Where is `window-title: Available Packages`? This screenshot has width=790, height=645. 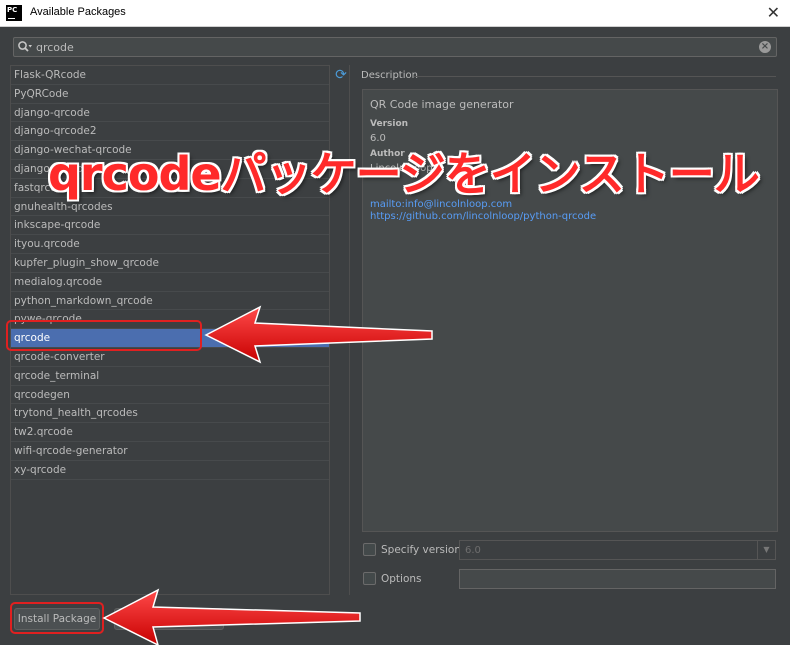 window-title: Available Packages is located at coordinates (78, 12).